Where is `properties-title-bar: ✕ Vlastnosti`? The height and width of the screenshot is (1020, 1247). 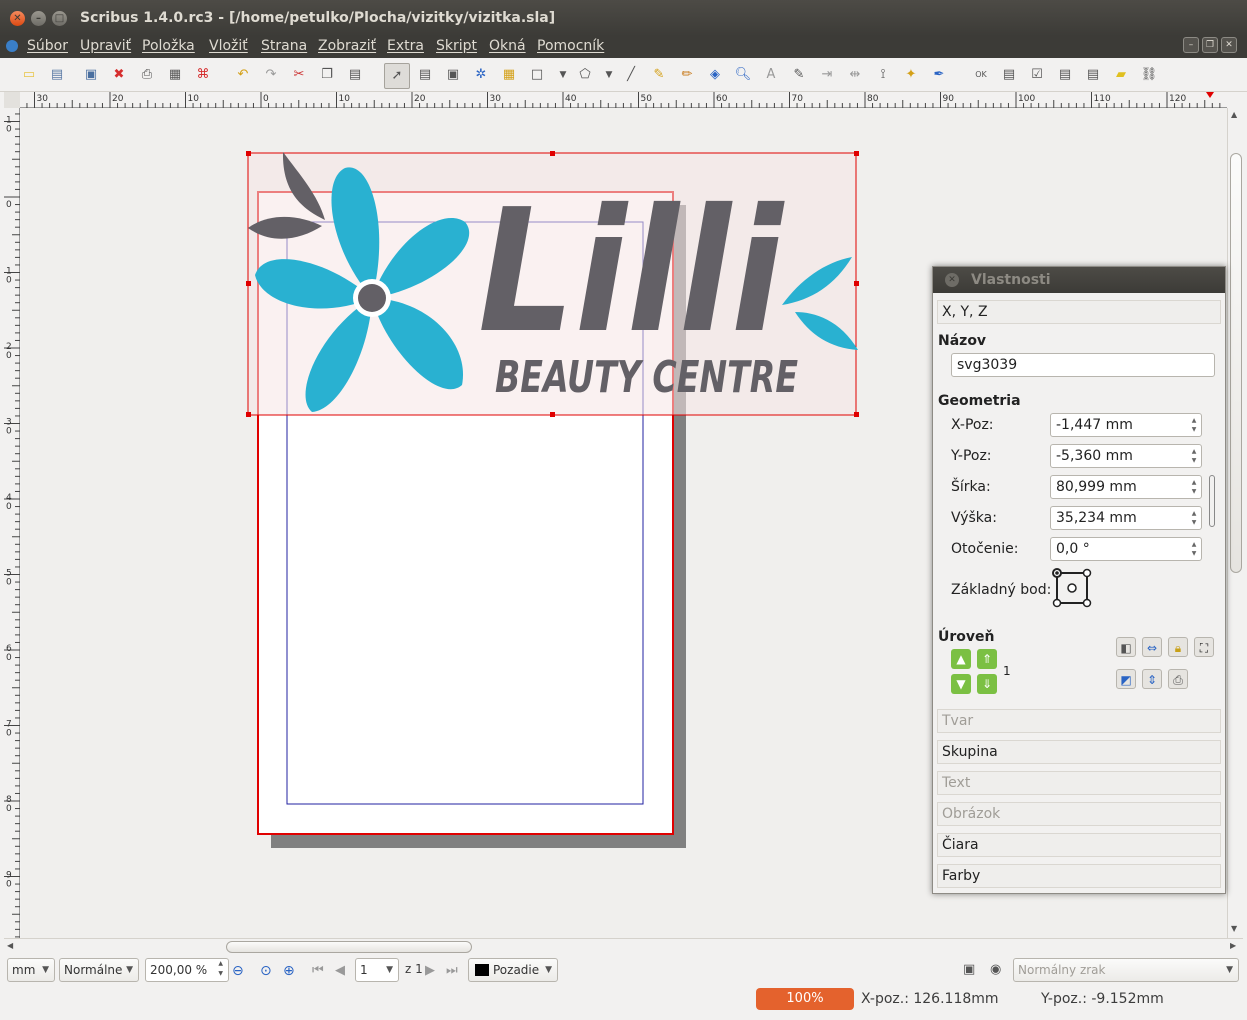 properties-title-bar: ✕ Vlastnosti is located at coordinates (1079, 280).